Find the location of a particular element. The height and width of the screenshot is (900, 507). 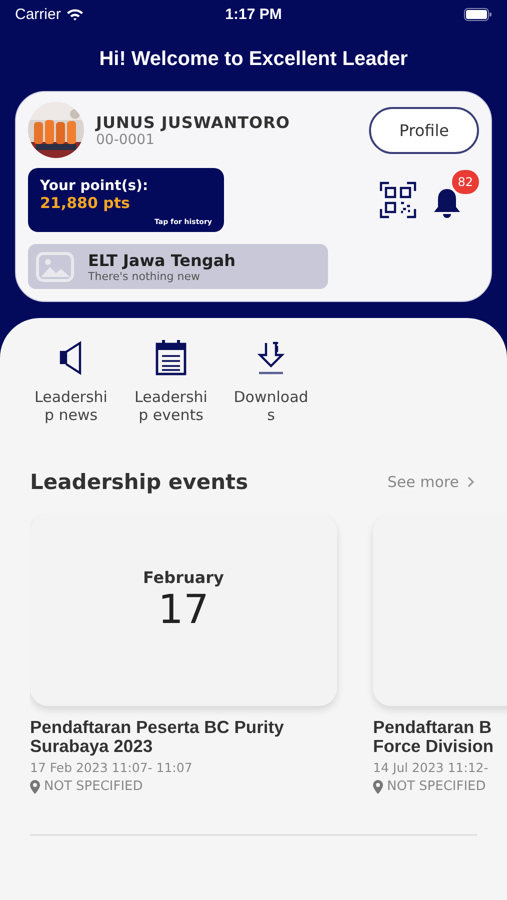

status-time: 1:17 PM is located at coordinates (253, 14).